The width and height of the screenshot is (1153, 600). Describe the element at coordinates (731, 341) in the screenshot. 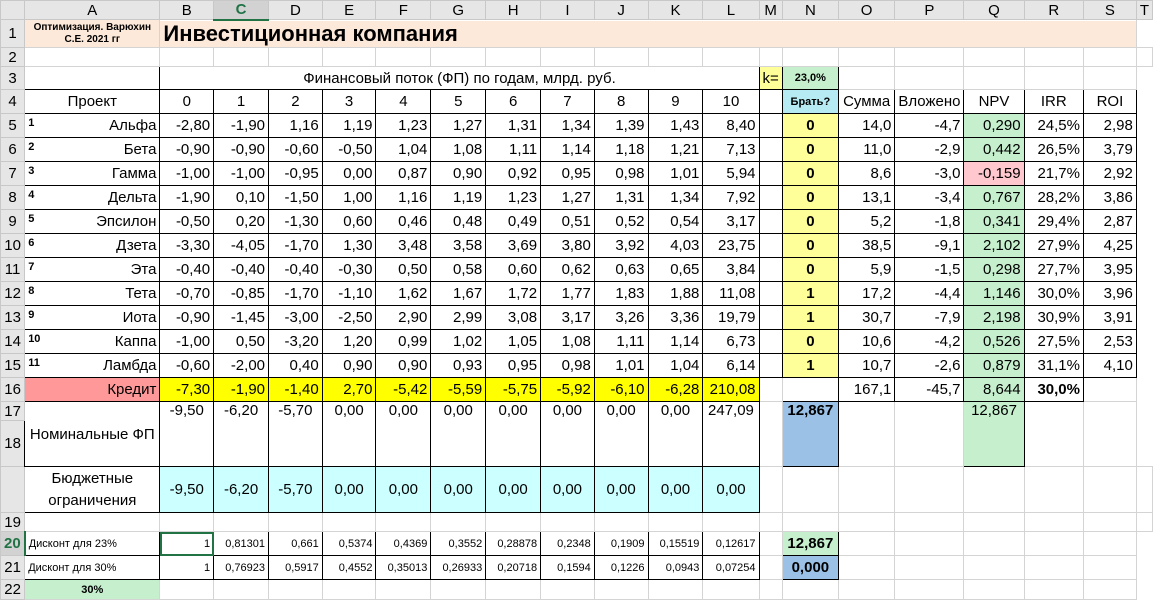

I see `flow-cell: 6,73` at that location.